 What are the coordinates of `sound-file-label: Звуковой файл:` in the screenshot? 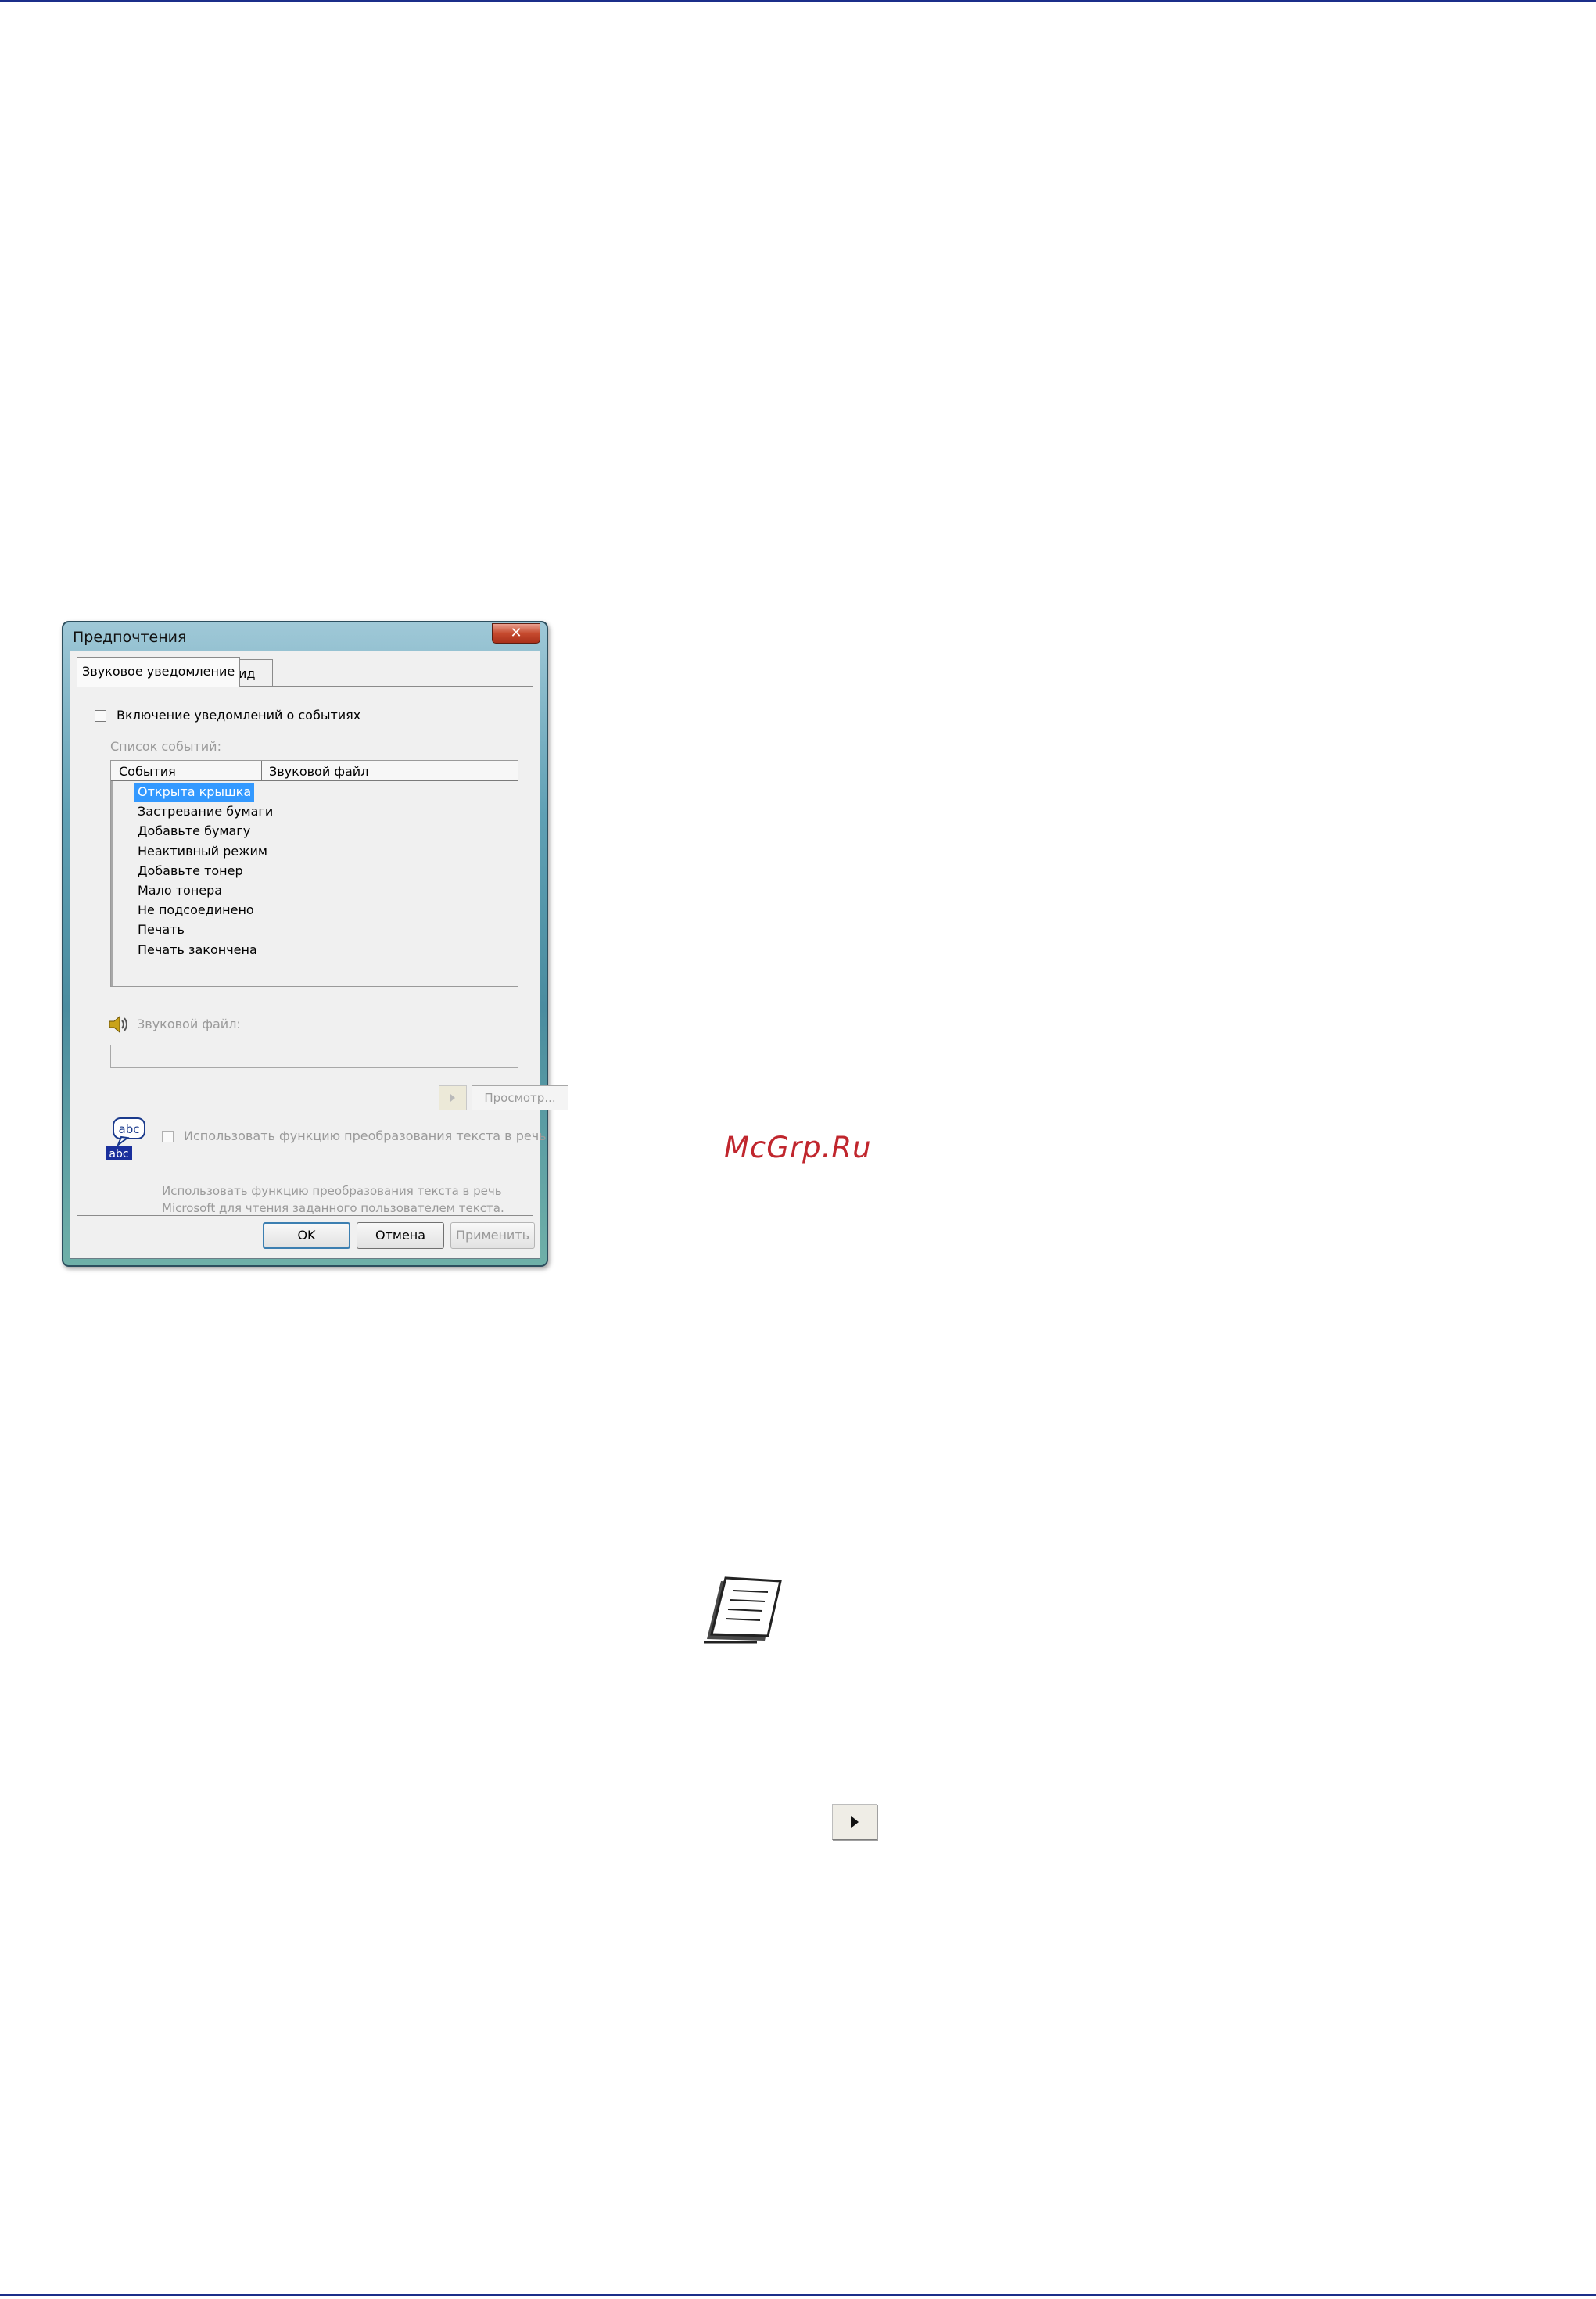 It's located at (189, 1024).